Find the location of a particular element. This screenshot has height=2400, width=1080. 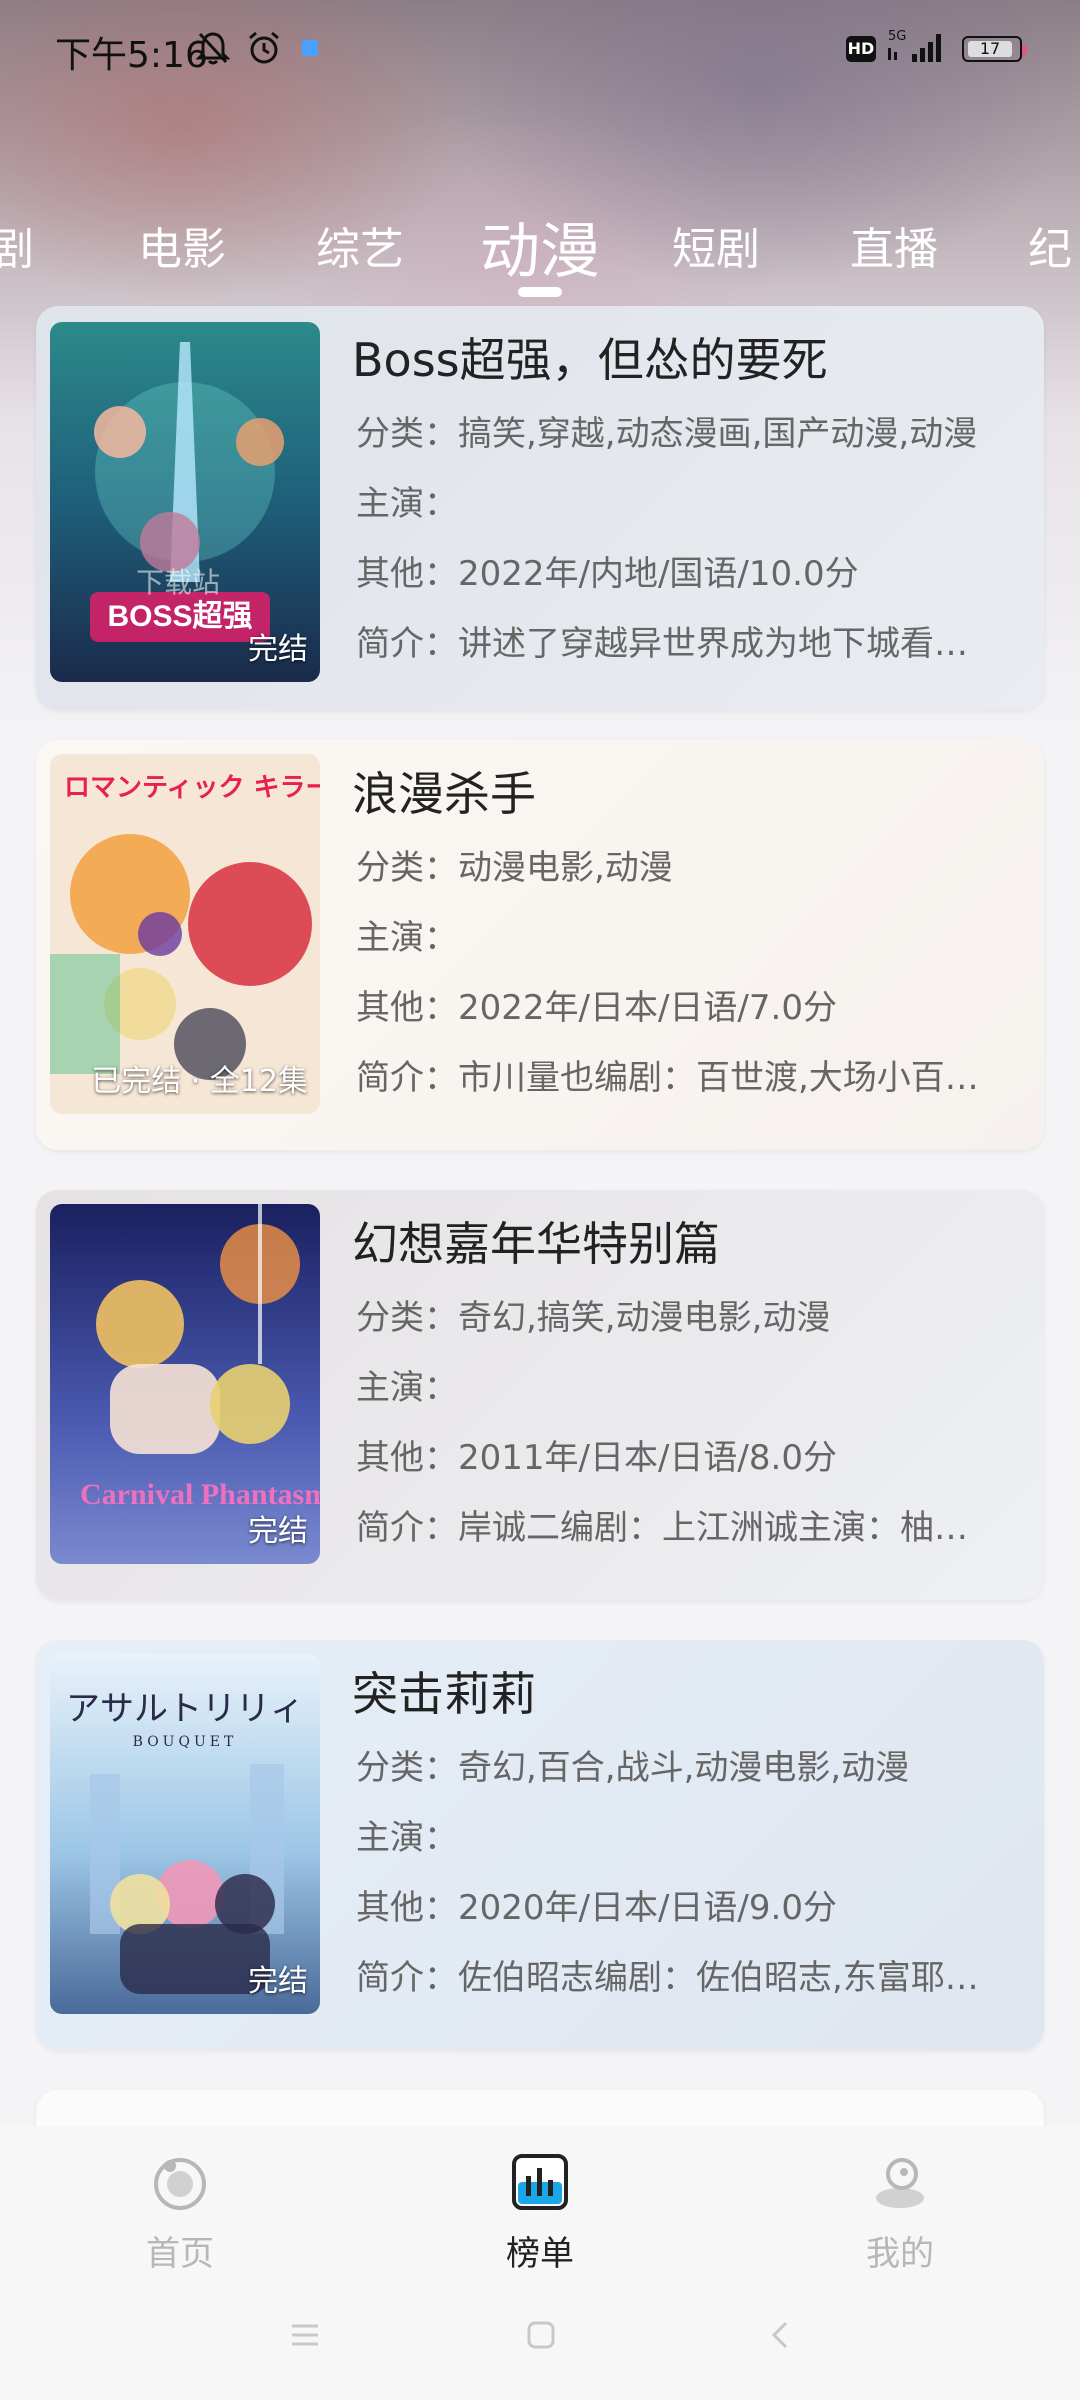

tab-anime: 动漫 is located at coordinates (540, 246).